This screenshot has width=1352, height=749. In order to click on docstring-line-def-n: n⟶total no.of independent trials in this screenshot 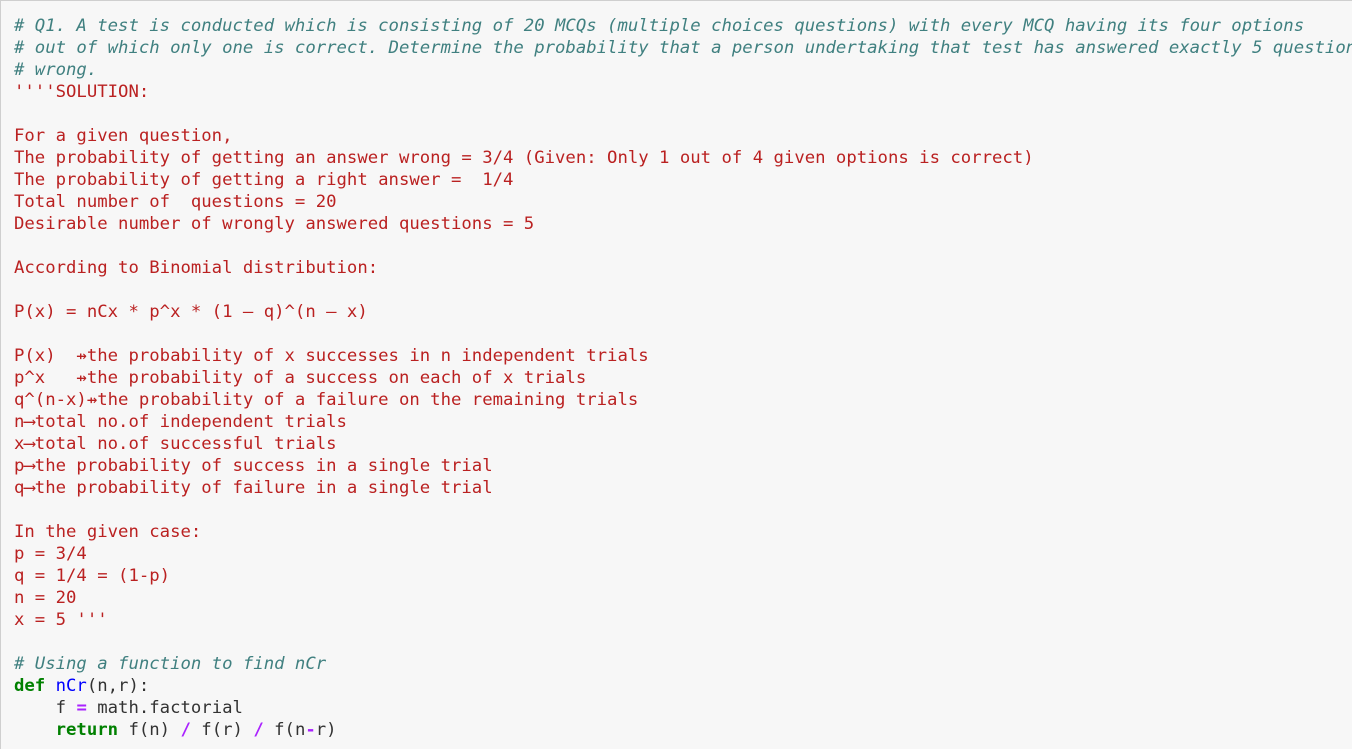, I will do `click(180, 422)`.